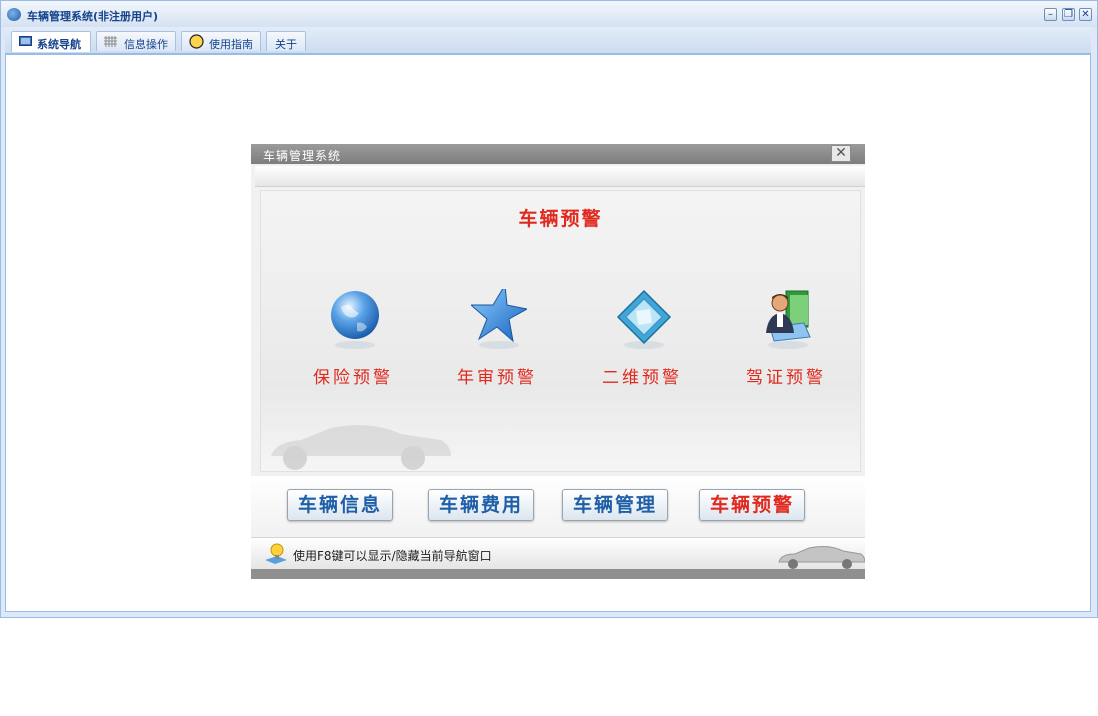 The image size is (1098, 716). Describe the element at coordinates (146, 44) in the screenshot. I see `tab-label: 信息操作` at that location.